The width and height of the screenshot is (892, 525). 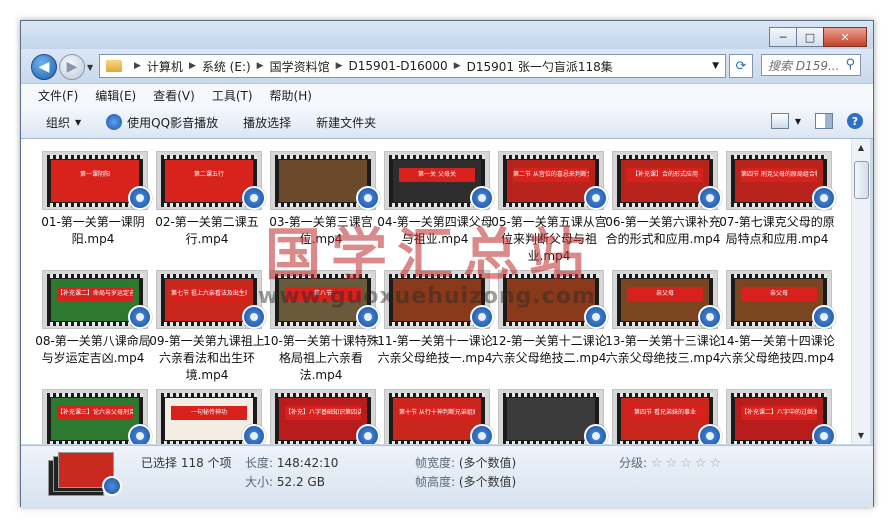 I want to click on breadcrumb-current-folder: D15901 张一勺盲派118集, so click(x=540, y=66).